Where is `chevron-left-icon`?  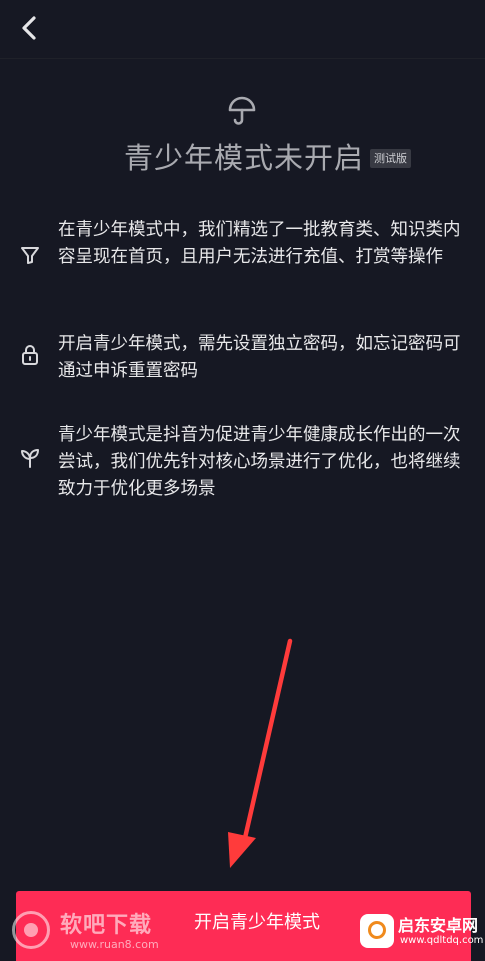 chevron-left-icon is located at coordinates (29, 28).